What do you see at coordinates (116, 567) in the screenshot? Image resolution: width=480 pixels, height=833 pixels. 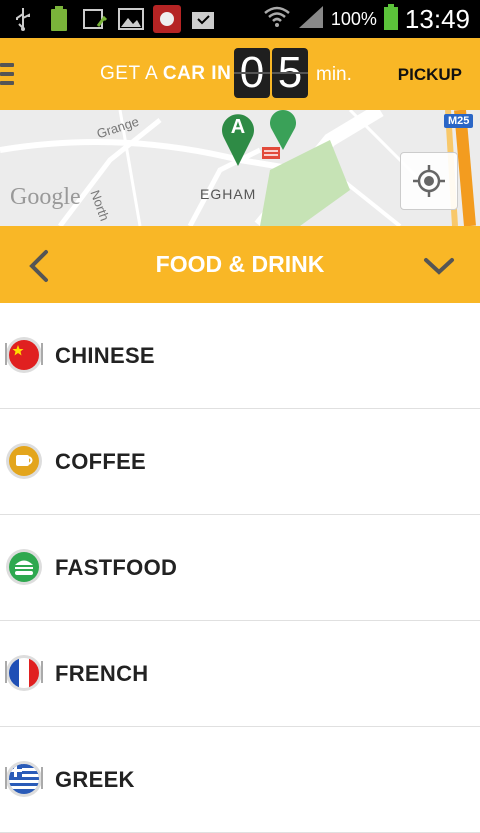 I see `list-item-label: FASTFOOD` at bounding box center [116, 567].